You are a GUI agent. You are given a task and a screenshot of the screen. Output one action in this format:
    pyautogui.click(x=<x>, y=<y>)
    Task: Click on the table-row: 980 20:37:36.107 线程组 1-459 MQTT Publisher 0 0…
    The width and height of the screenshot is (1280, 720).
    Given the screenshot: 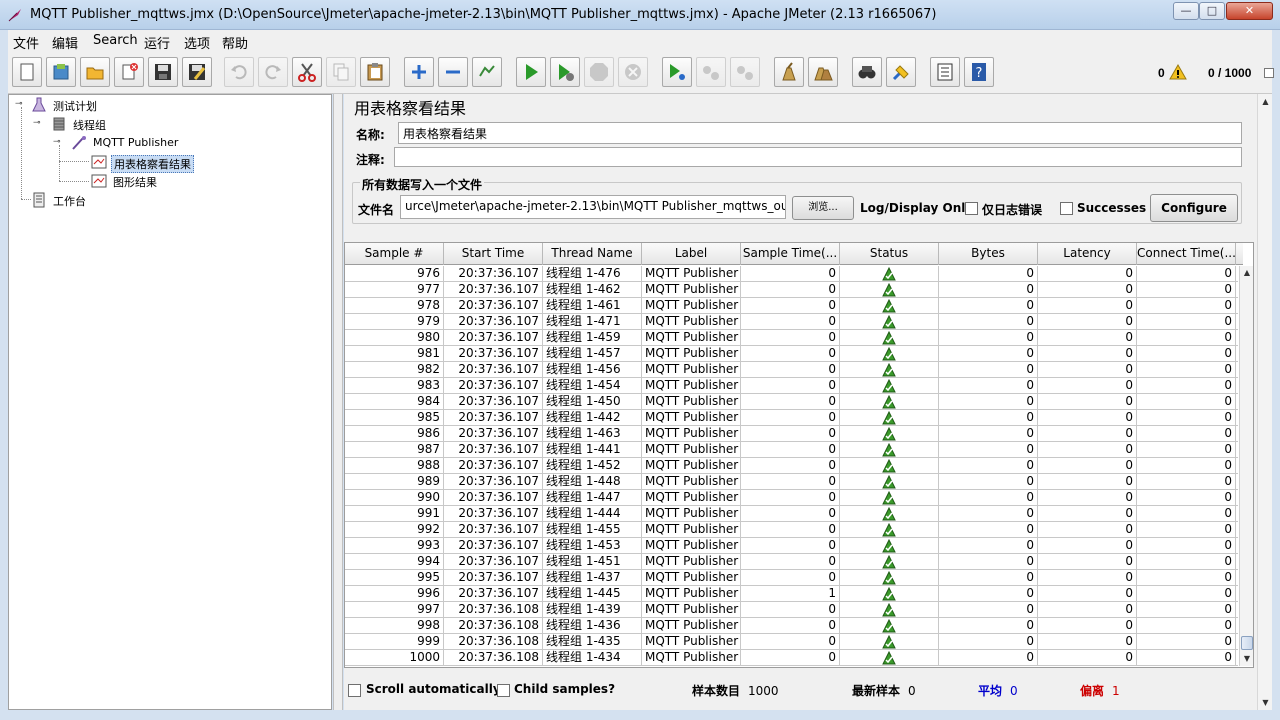 What is the action you would take?
    pyautogui.click(x=791, y=338)
    